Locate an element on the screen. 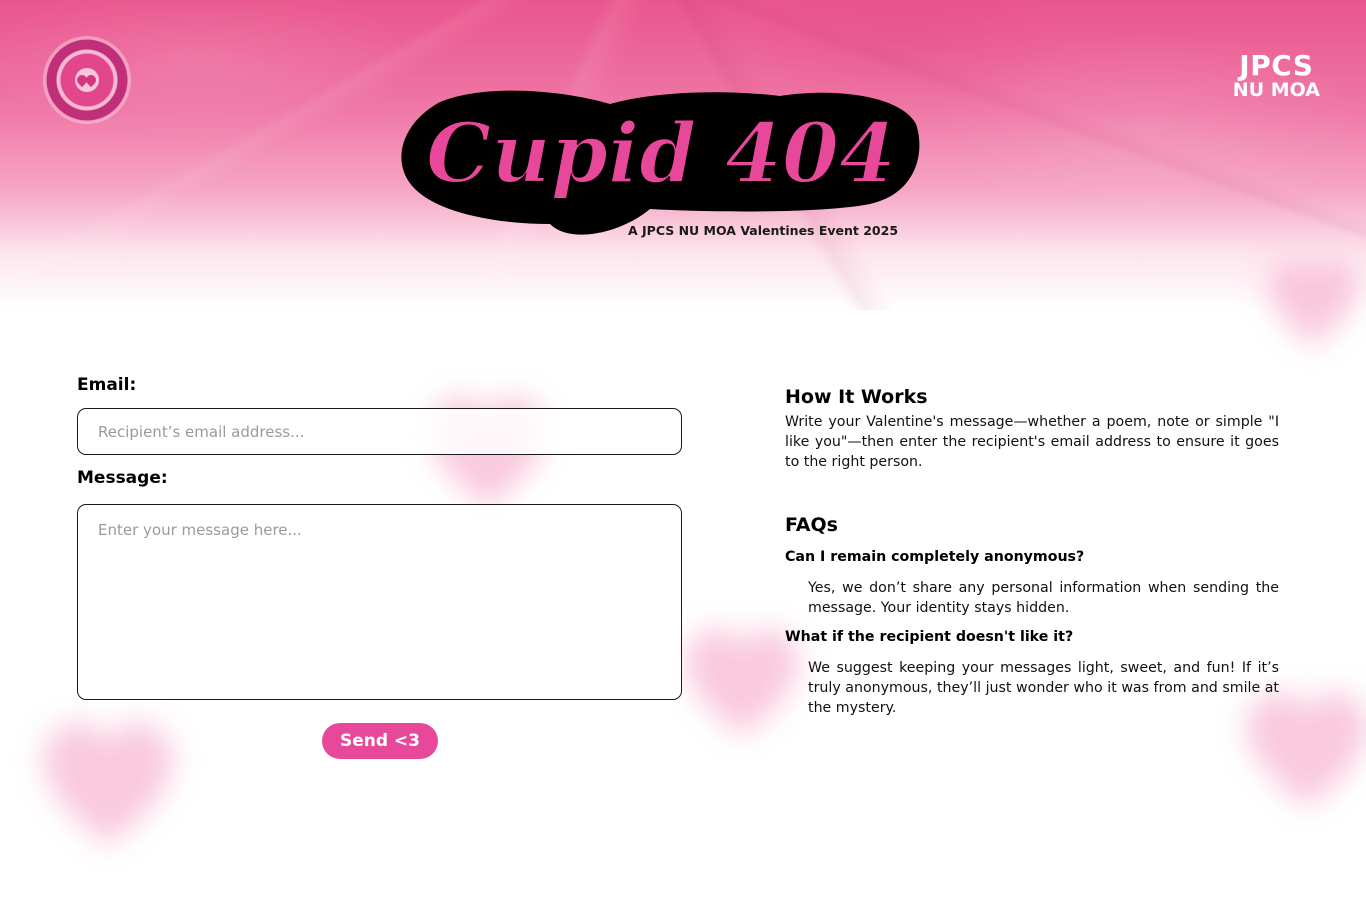 The height and width of the screenshot is (905, 1366). brand-line1: JPCS is located at coordinates (1276, 65).